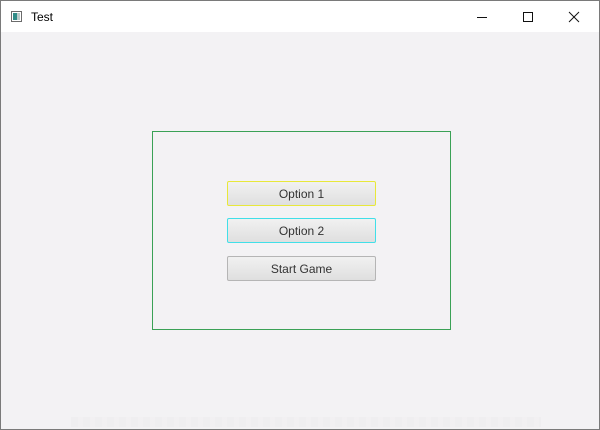 This screenshot has height=430, width=600. I want to click on minimize-icon, so click(482, 17).